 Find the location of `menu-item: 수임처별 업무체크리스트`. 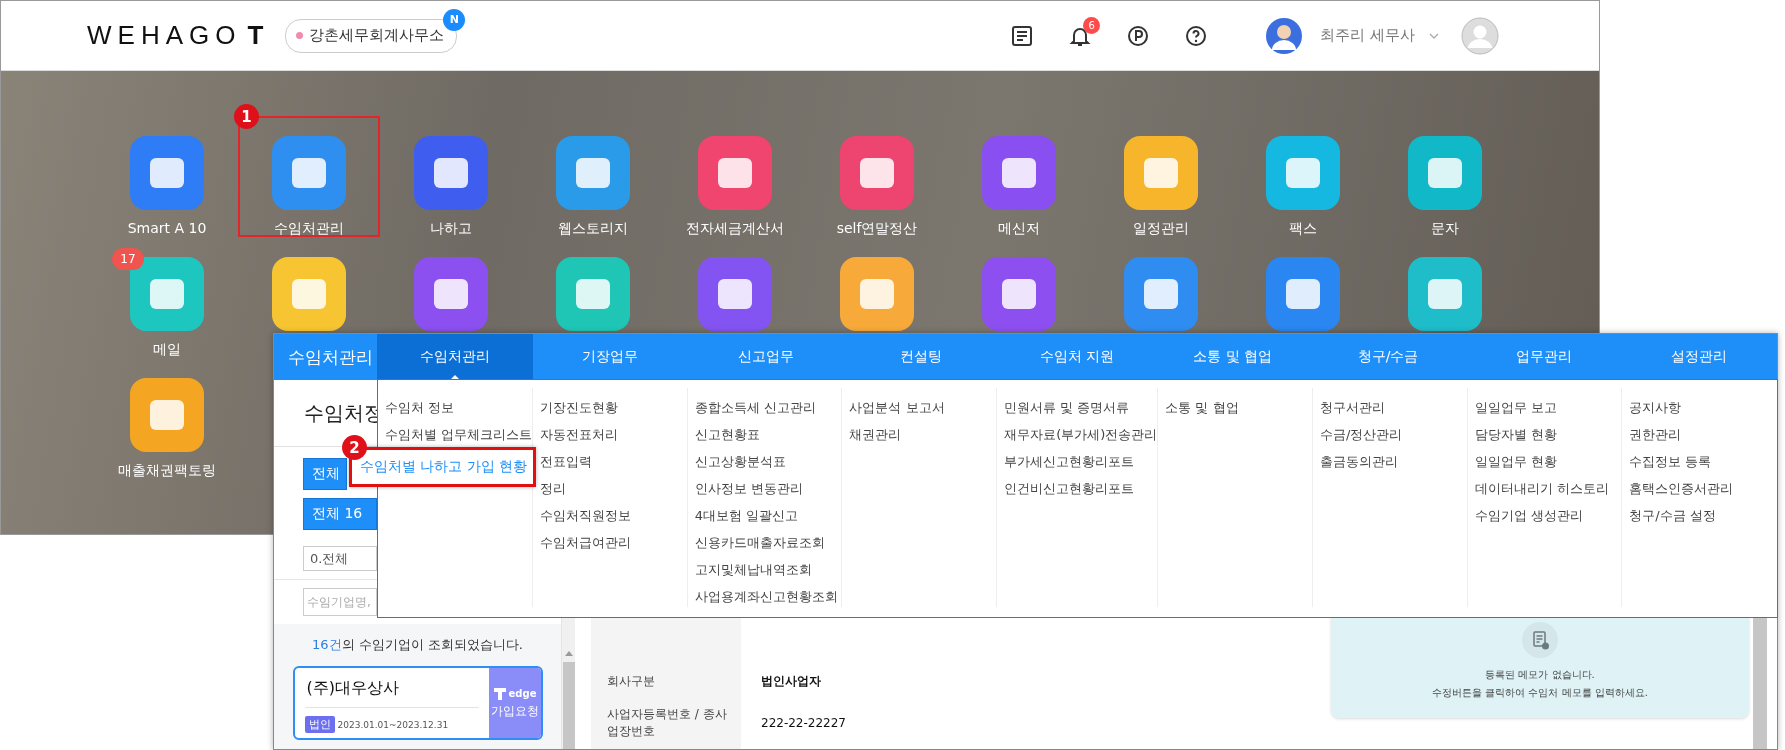

menu-item: 수임처별 업무체크리스트 is located at coordinates (459, 435).